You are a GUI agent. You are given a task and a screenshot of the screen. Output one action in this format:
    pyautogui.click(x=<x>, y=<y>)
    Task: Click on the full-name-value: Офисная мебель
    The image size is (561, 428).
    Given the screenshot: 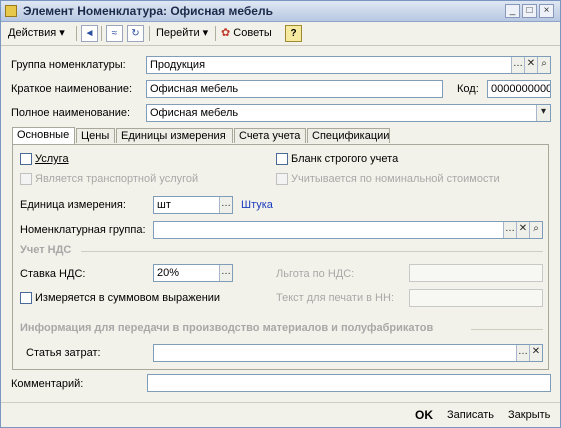 What is the action you would take?
    pyautogui.click(x=194, y=113)
    